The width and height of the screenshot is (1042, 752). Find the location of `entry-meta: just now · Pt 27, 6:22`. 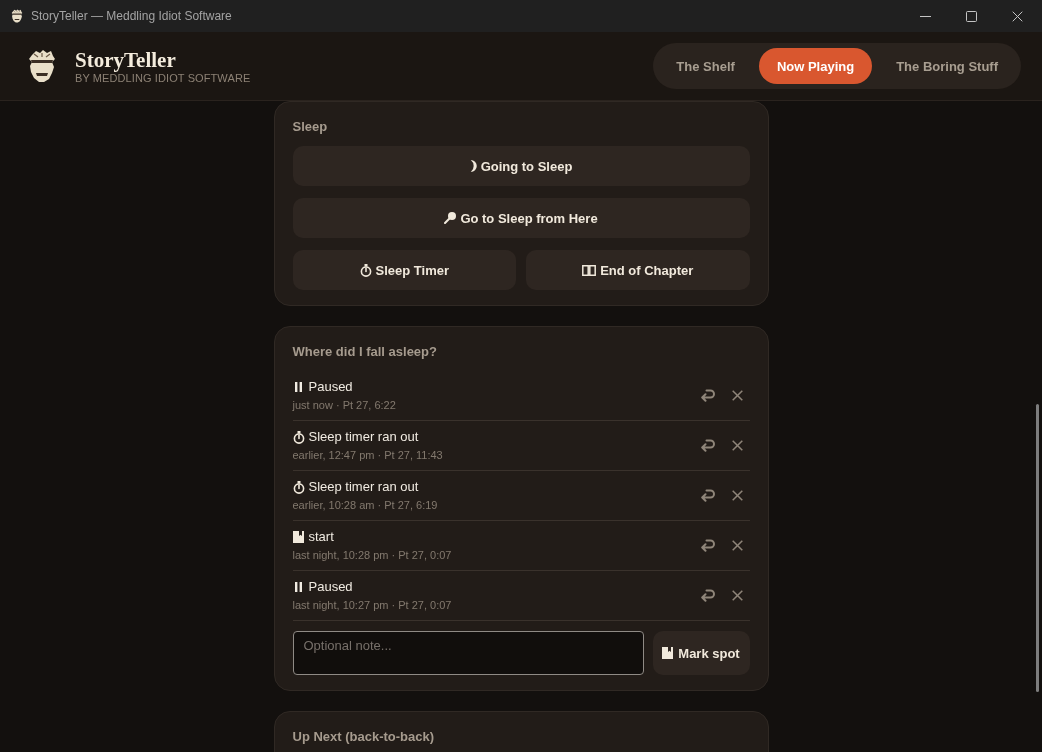

entry-meta: just now · Pt 27, 6:22 is located at coordinates (344, 405).